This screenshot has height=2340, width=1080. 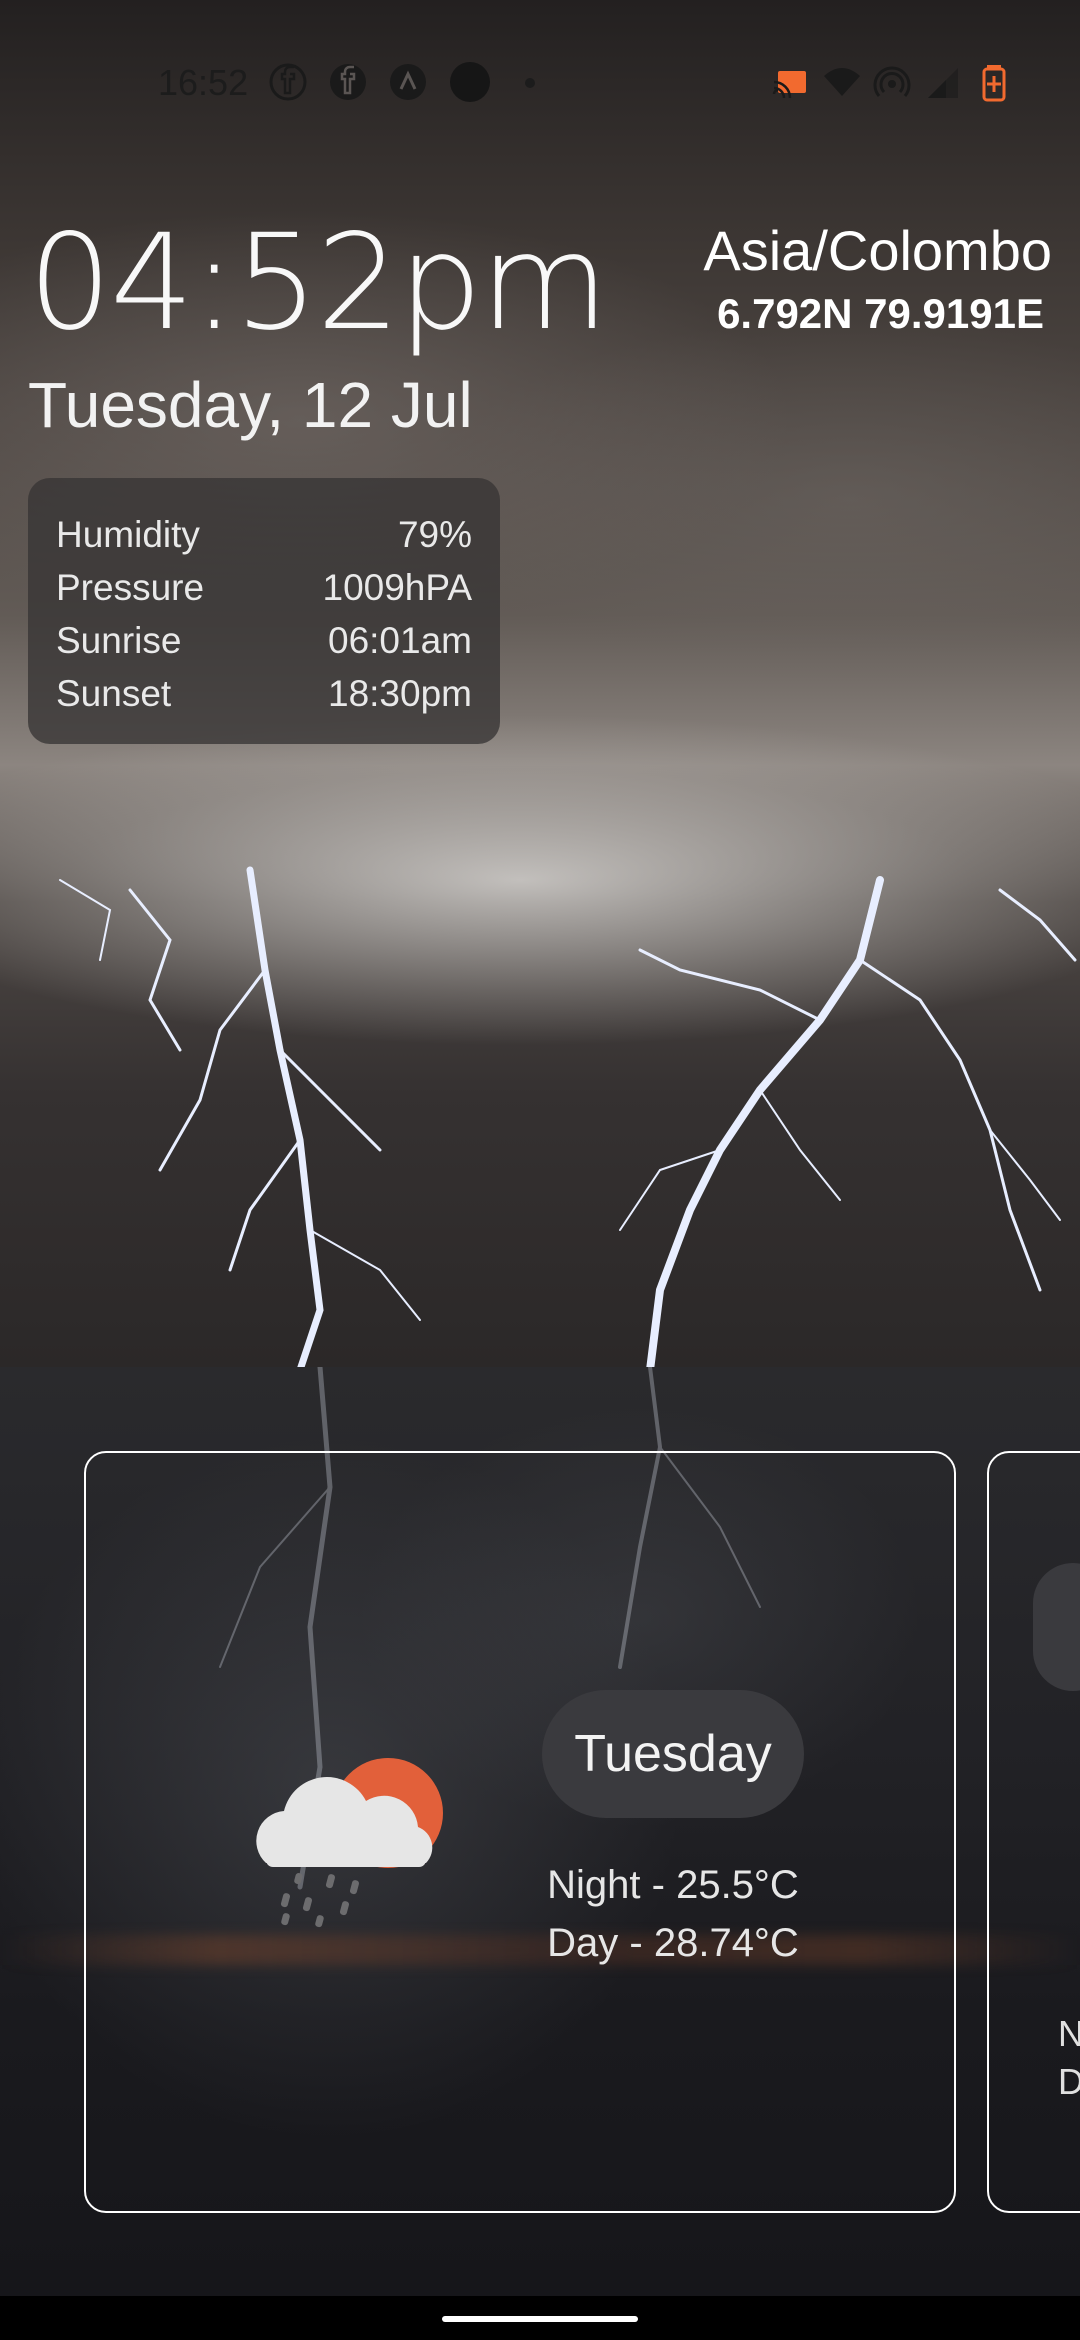 I want to click on forecast-card-next: N D, so click(x=1033, y=1832).